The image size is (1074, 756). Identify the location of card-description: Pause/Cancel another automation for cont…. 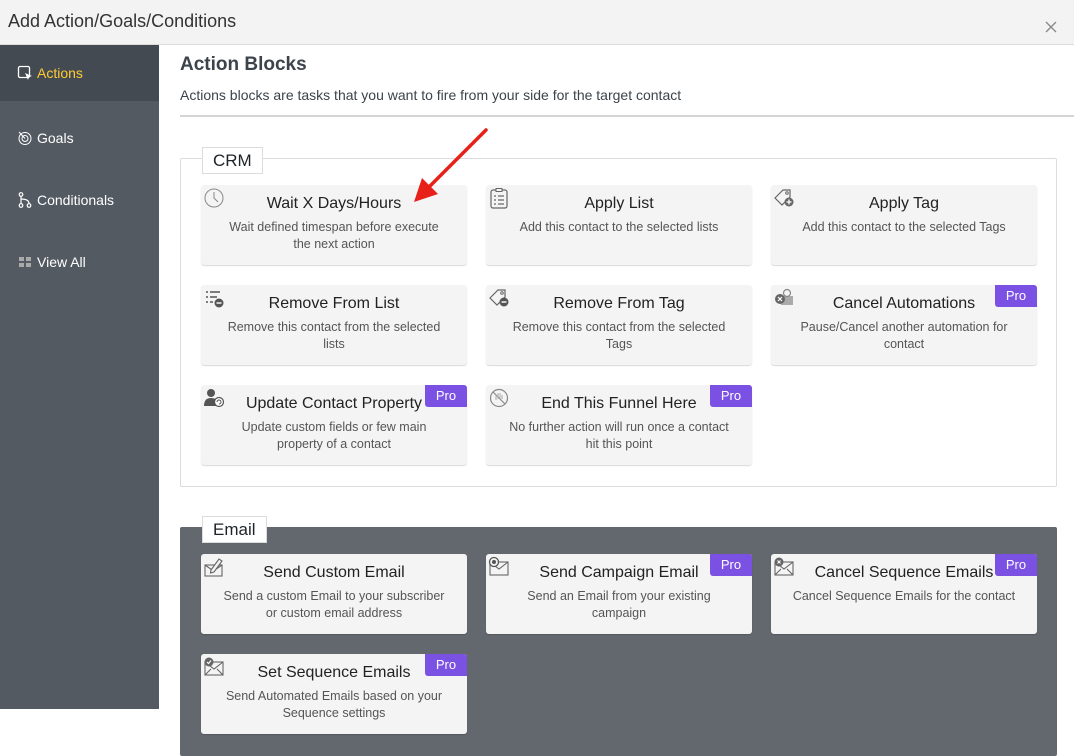
(904, 335).